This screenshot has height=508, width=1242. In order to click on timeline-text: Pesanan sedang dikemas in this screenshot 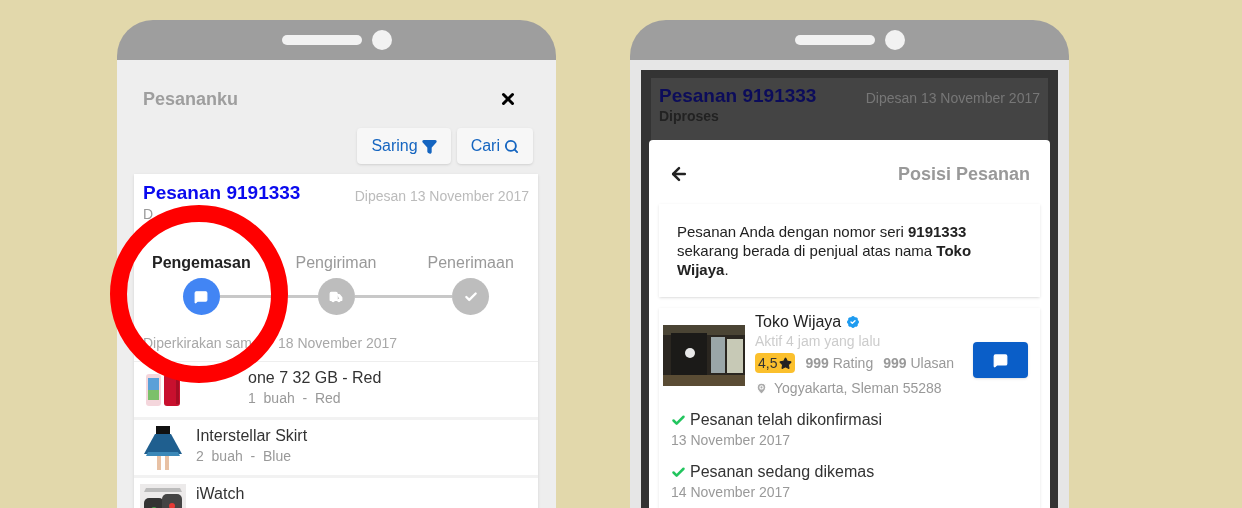, I will do `click(782, 472)`.